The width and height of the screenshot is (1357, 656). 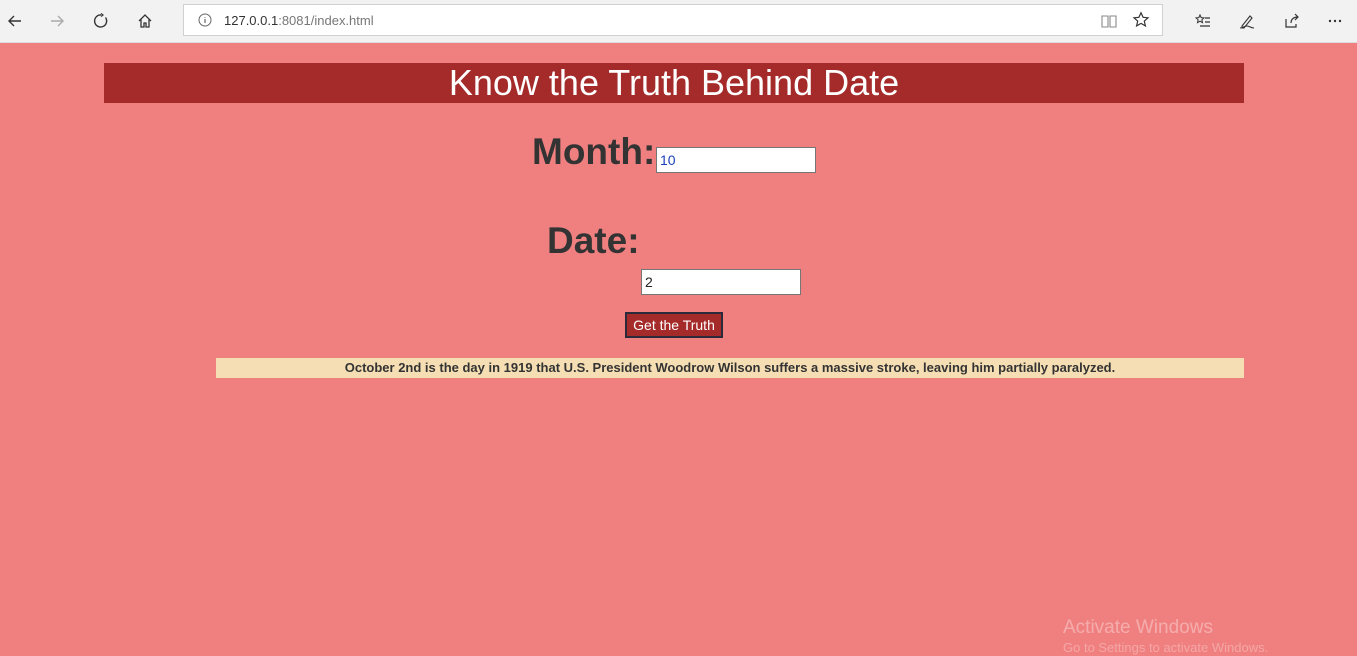 What do you see at coordinates (736, 160) in the screenshot?
I see `month-input` at bounding box center [736, 160].